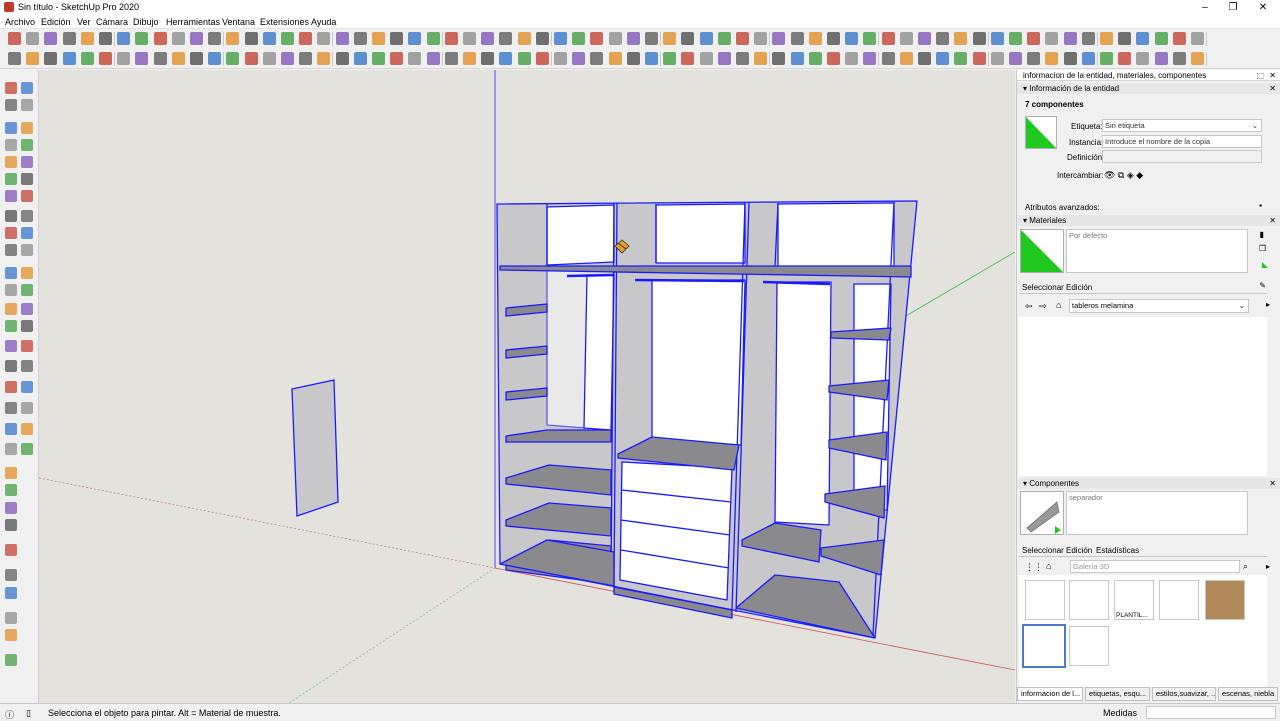  Describe the element at coordinates (1182, 141) in the screenshot. I see `instance-name-input: Introduce el nombre de la copia` at that location.